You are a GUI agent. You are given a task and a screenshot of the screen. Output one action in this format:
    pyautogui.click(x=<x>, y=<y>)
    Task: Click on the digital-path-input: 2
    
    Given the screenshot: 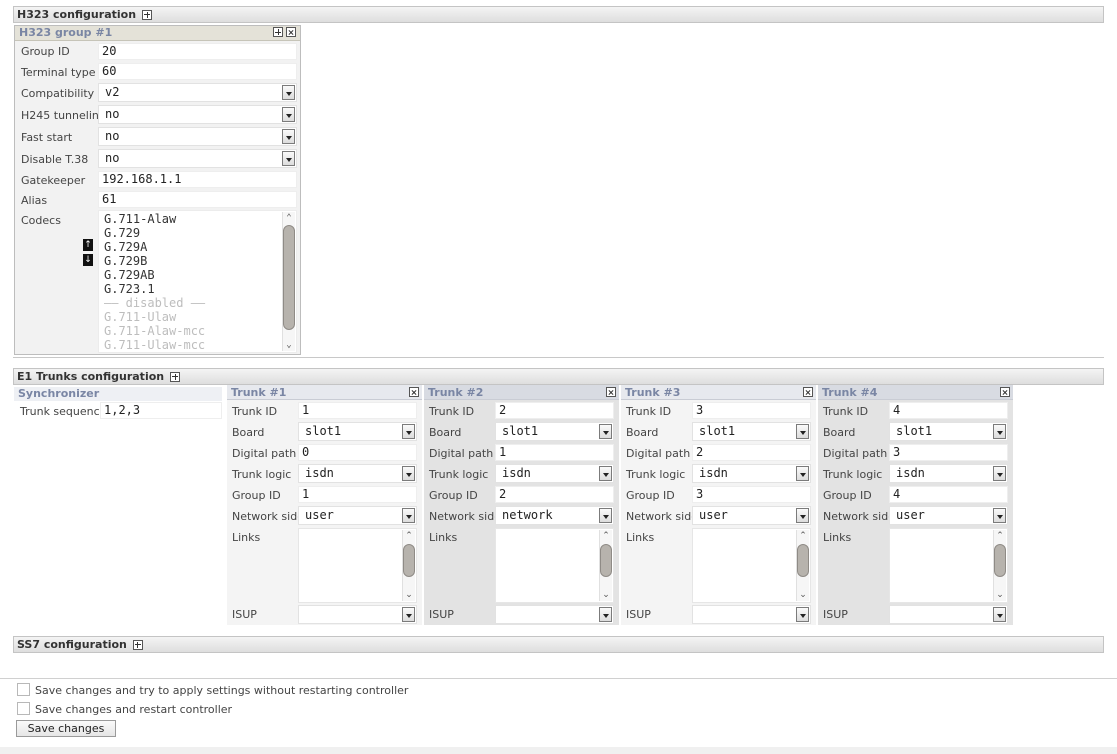 What is the action you would take?
    pyautogui.click(x=751, y=452)
    